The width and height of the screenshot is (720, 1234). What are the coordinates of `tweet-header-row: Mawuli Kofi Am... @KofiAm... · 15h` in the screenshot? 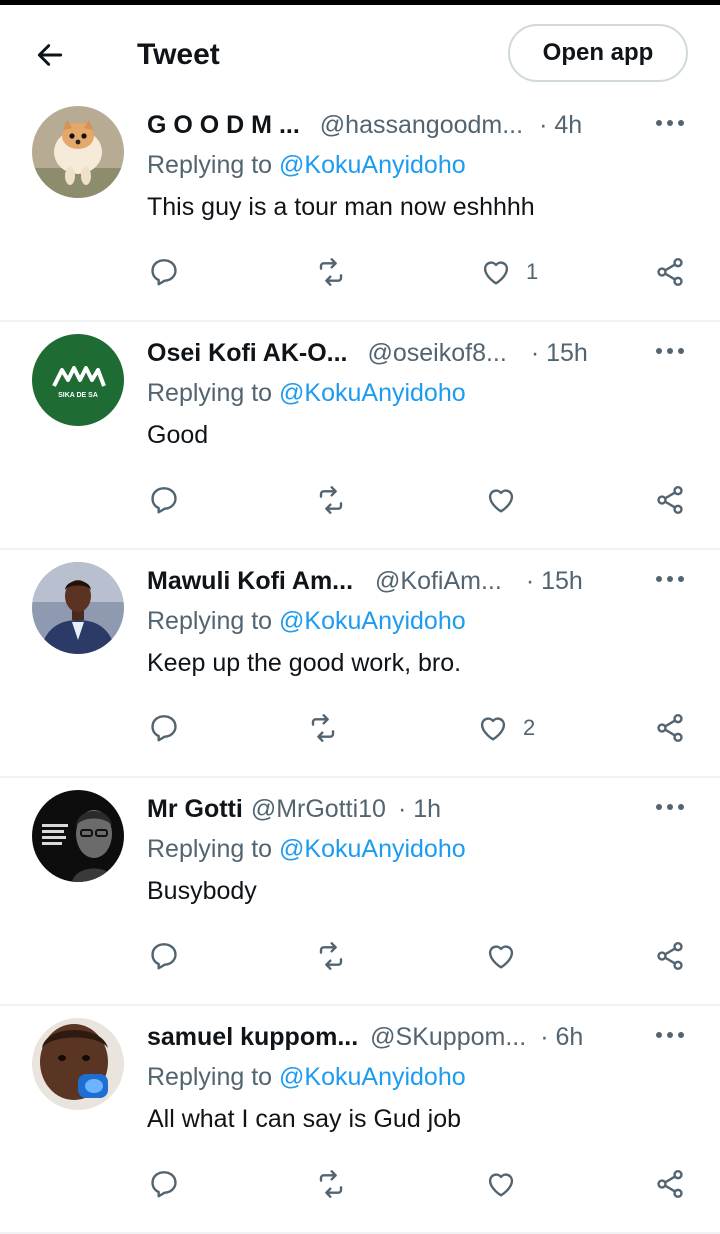 It's located at (382, 581).